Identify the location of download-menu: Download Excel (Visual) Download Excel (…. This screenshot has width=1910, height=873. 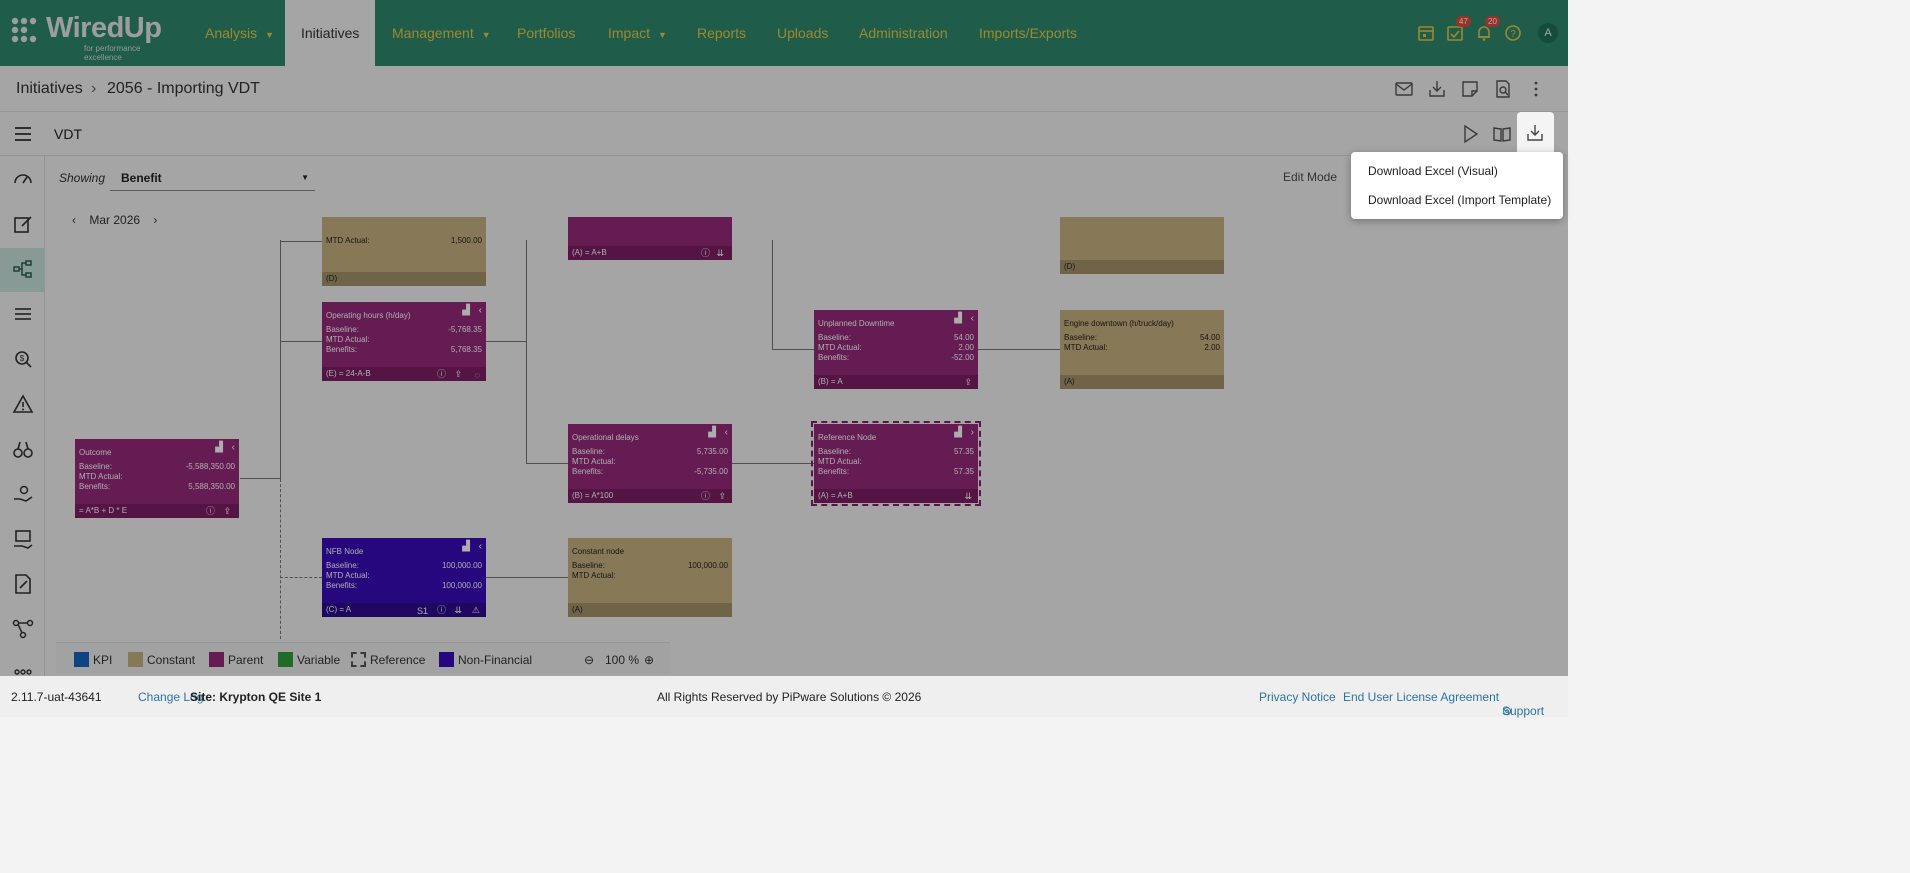
(1457, 185).